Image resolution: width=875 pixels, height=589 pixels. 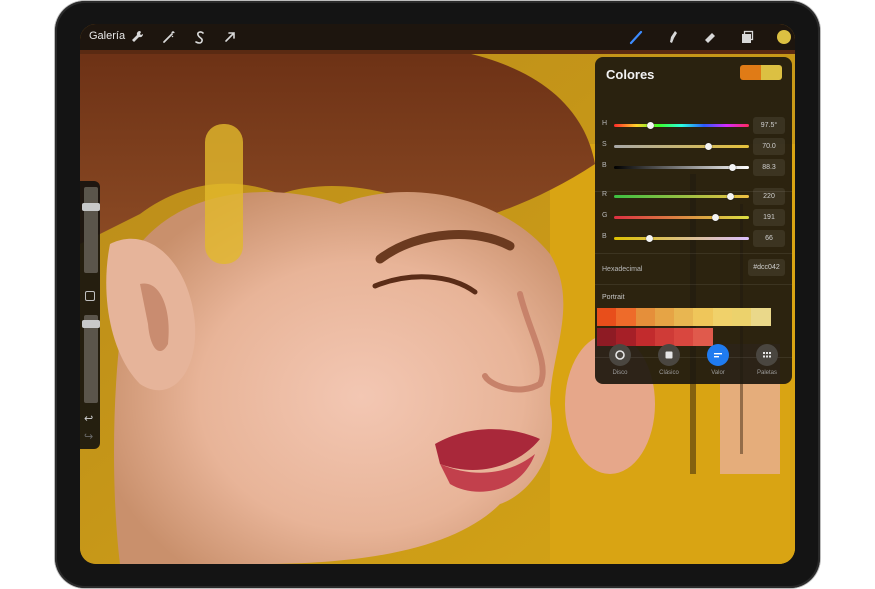 What do you see at coordinates (769, 125) in the screenshot?
I see `hsb-h-value-field: 97.5°` at bounding box center [769, 125].